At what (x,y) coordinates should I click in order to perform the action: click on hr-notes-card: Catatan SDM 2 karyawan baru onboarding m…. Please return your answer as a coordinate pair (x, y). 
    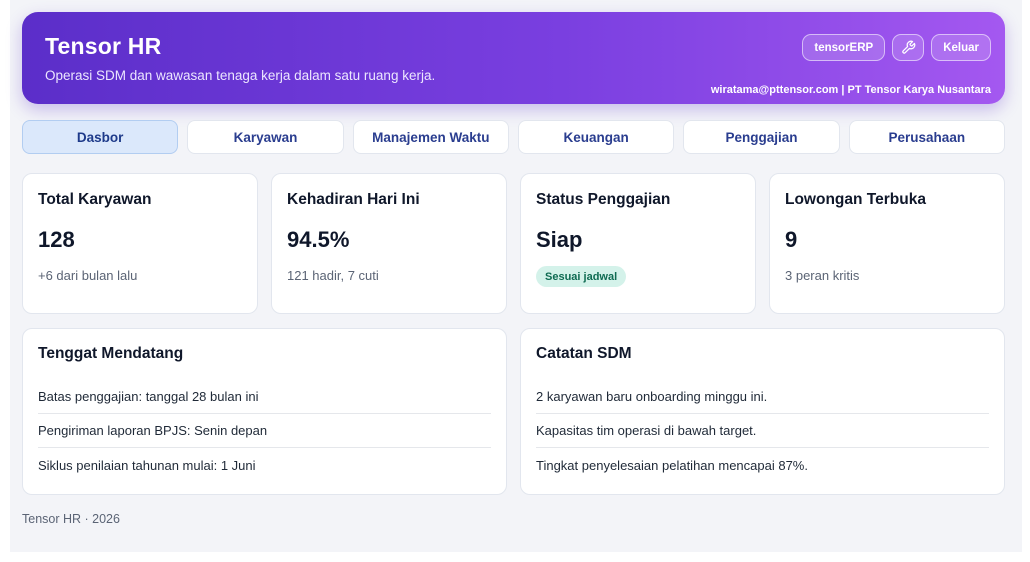
    Looking at the image, I should click on (762, 411).